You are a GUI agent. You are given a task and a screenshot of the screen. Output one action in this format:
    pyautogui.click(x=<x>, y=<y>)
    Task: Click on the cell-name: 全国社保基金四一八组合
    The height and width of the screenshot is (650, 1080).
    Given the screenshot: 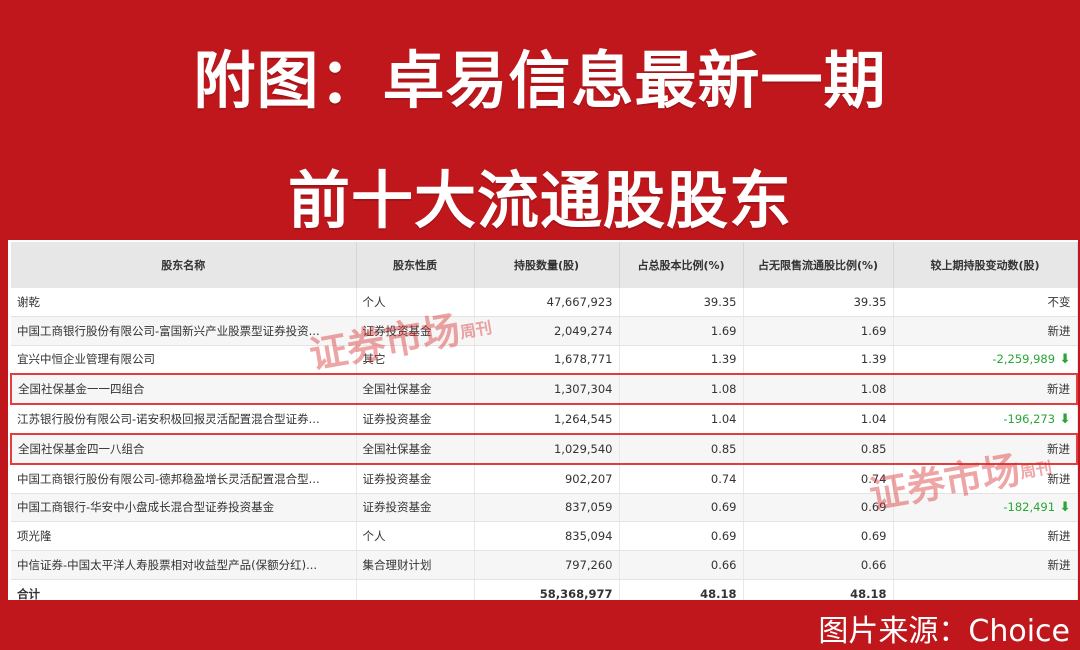 What is the action you would take?
    pyautogui.click(x=183, y=448)
    